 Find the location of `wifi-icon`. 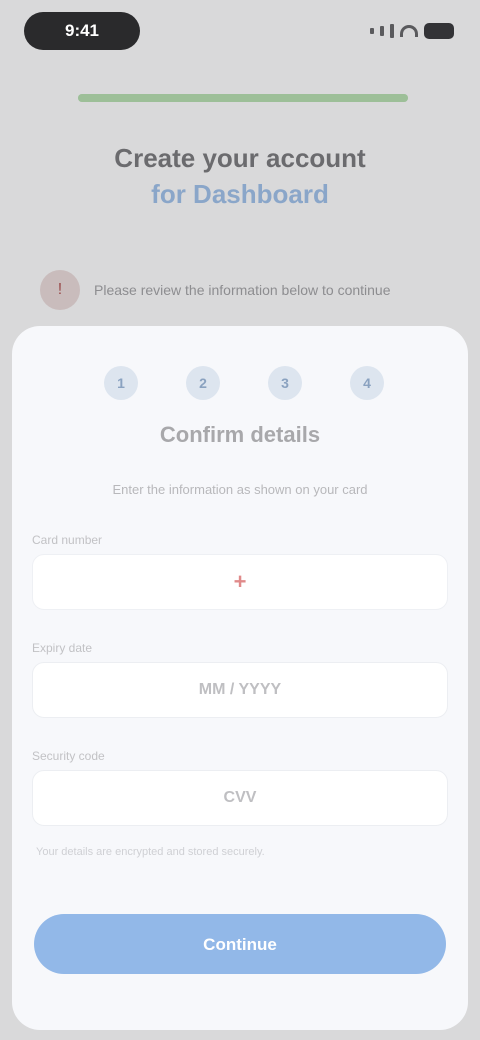

wifi-icon is located at coordinates (409, 31).